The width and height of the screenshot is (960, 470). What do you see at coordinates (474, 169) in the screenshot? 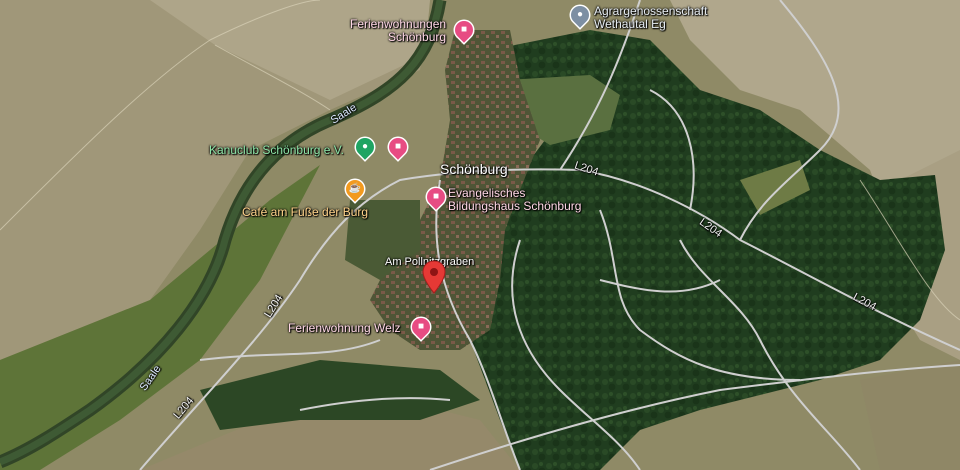
I see `place-label-schonburg: Schönburg` at bounding box center [474, 169].